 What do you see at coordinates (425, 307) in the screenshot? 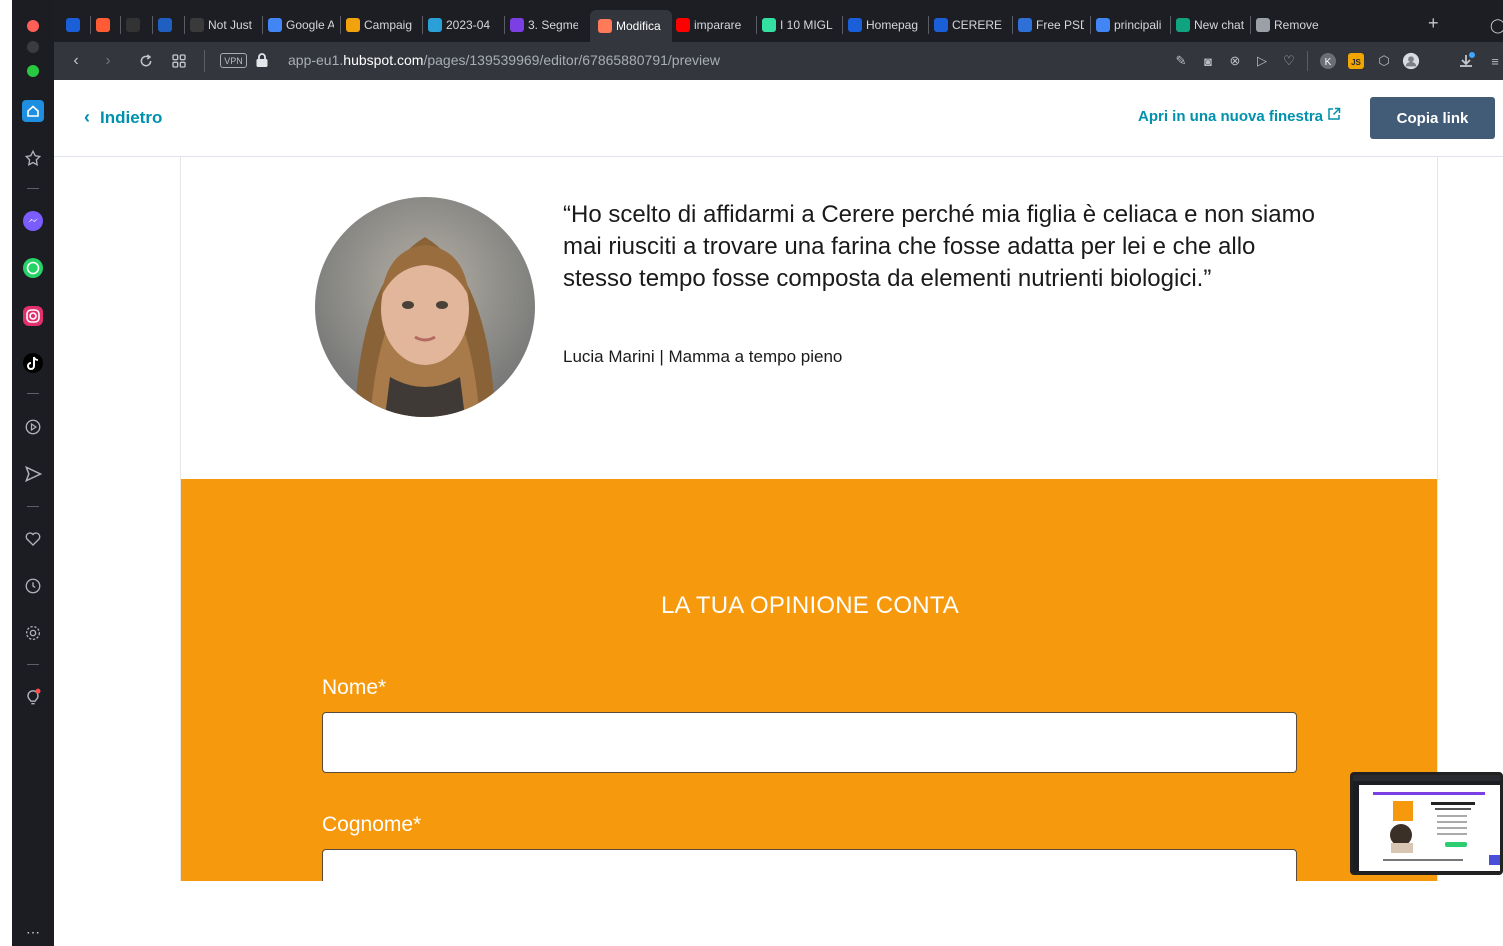
I see `testimonial-photo` at bounding box center [425, 307].